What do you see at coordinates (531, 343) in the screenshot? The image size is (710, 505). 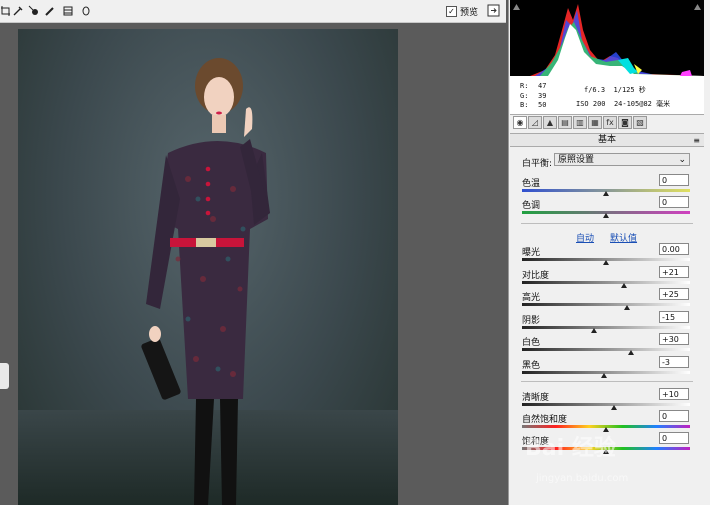 I see `slider-label: 白色` at bounding box center [531, 343].